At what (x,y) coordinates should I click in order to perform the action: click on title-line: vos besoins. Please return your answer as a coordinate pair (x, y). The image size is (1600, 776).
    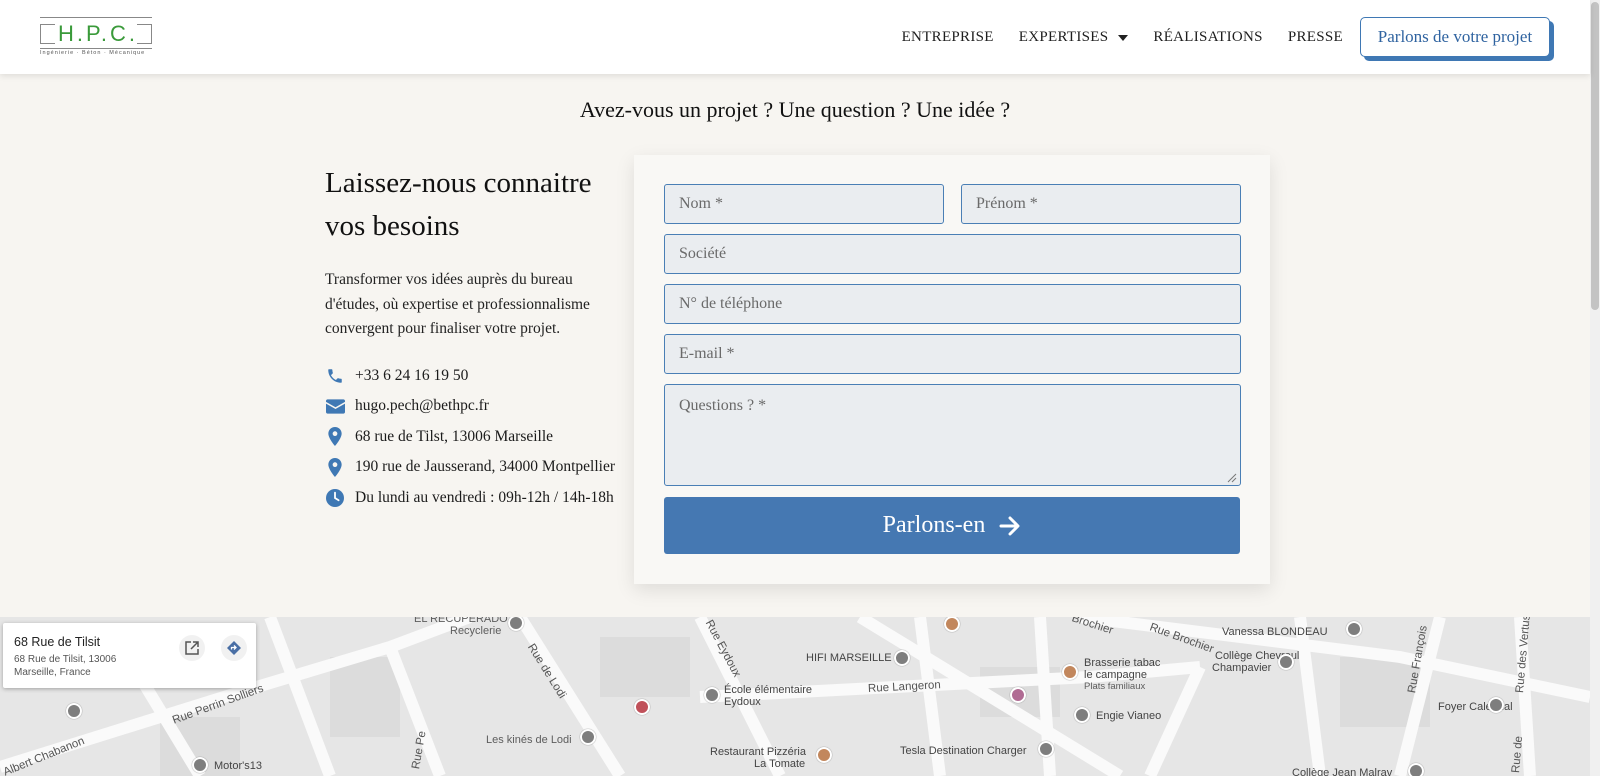
    Looking at the image, I should click on (392, 226).